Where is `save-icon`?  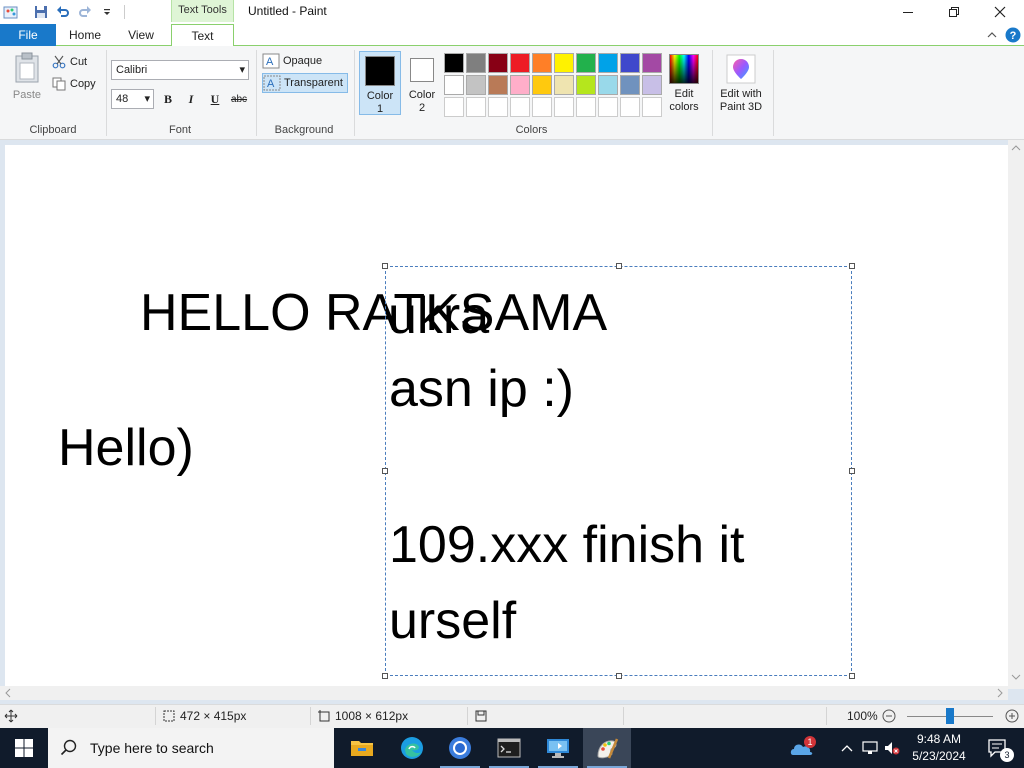 save-icon is located at coordinates (41, 12).